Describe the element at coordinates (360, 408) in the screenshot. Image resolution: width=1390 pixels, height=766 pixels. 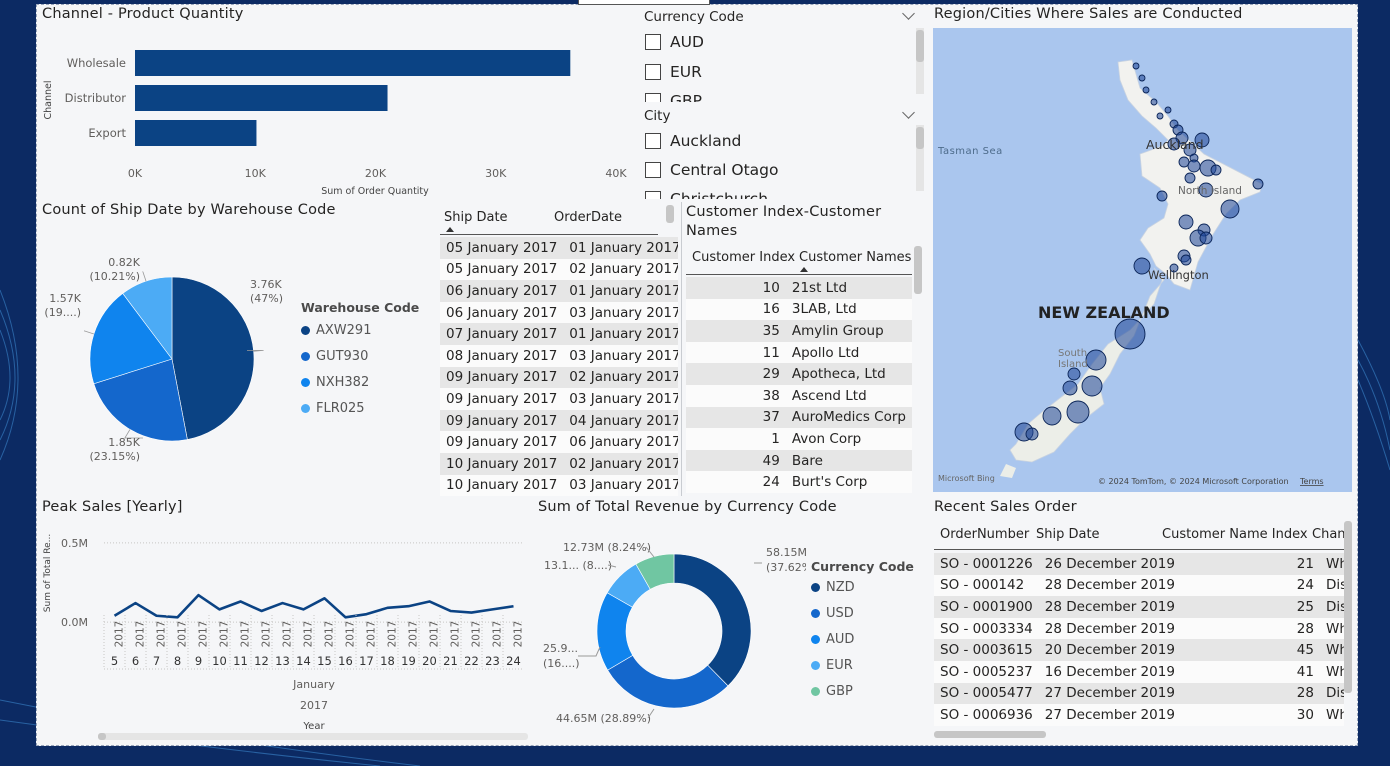
I see `legend-item-flr025: FLR025` at that location.